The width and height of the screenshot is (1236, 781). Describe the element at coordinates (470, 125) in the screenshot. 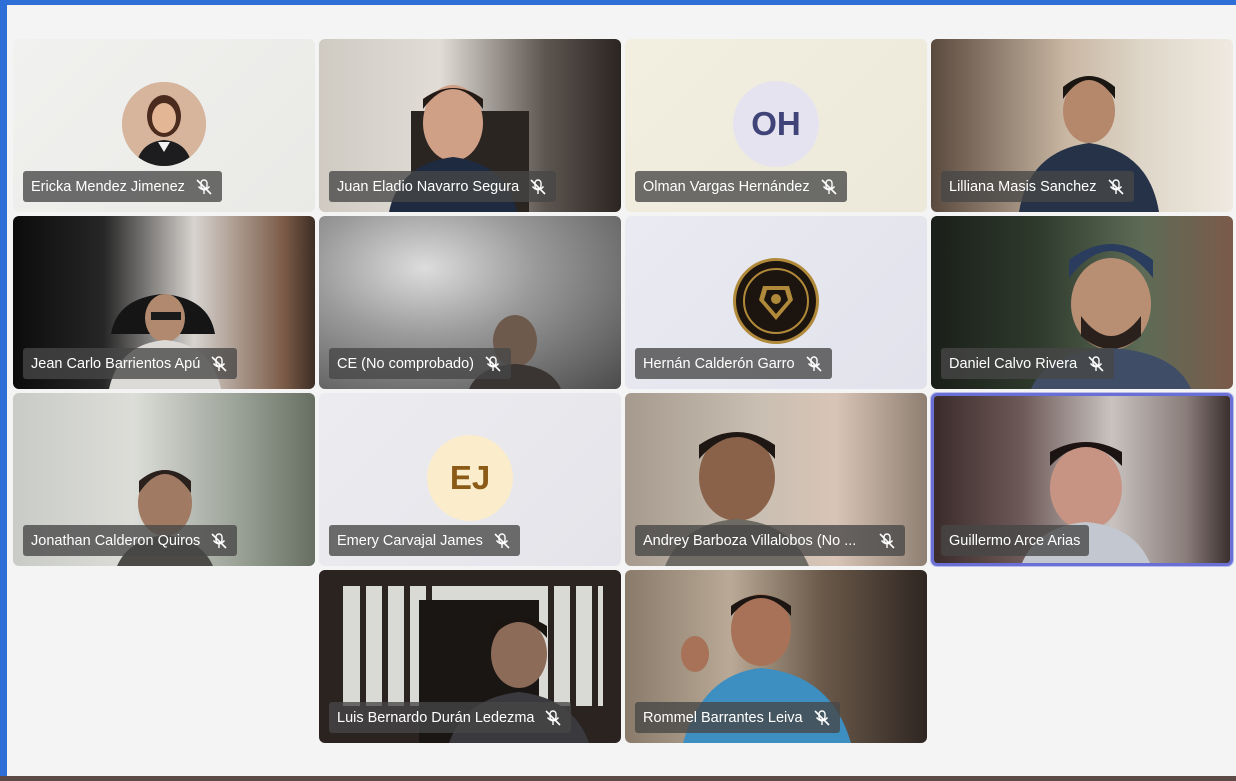

I see `participant-tile: Juan Eladio Navarro Segura` at that location.